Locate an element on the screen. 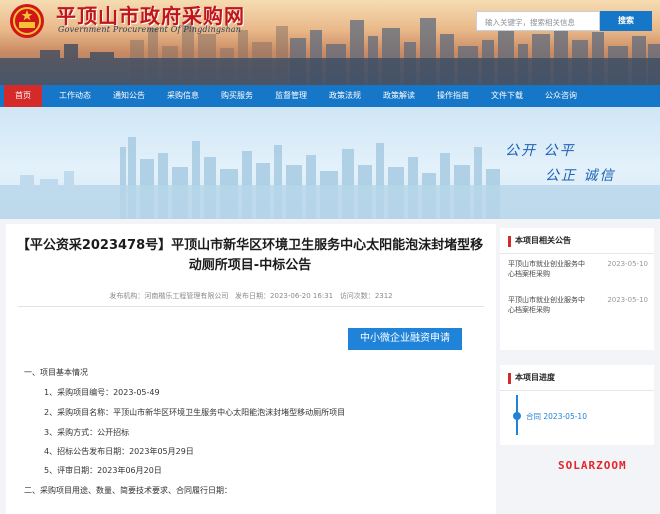 The height and width of the screenshot is (514, 660). nav-item-work-news: 工作动态 is located at coordinates (75, 96).